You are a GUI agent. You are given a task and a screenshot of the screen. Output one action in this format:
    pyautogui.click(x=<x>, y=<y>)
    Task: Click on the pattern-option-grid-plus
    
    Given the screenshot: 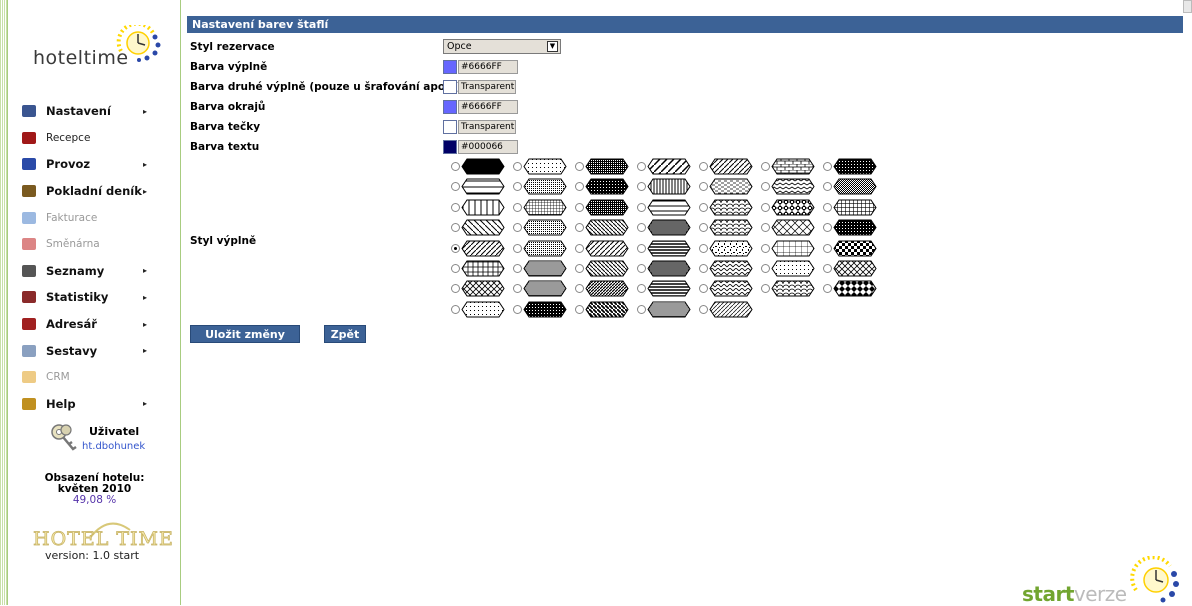 What is the action you would take?
    pyautogui.click(x=482, y=269)
    